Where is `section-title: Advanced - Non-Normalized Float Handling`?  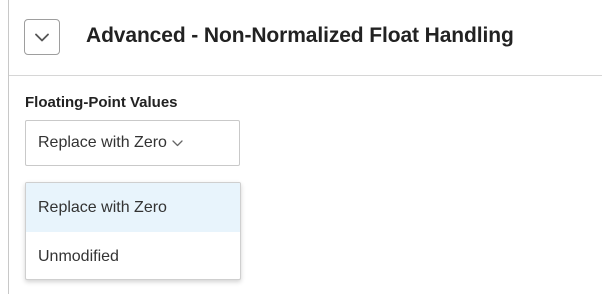
section-title: Advanced - Non-Normalized Float Handling is located at coordinates (300, 35).